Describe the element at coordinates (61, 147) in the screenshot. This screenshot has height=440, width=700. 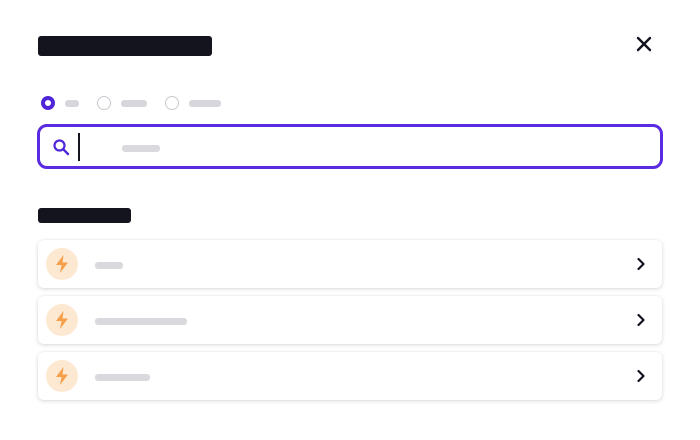
I see `search-icon` at that location.